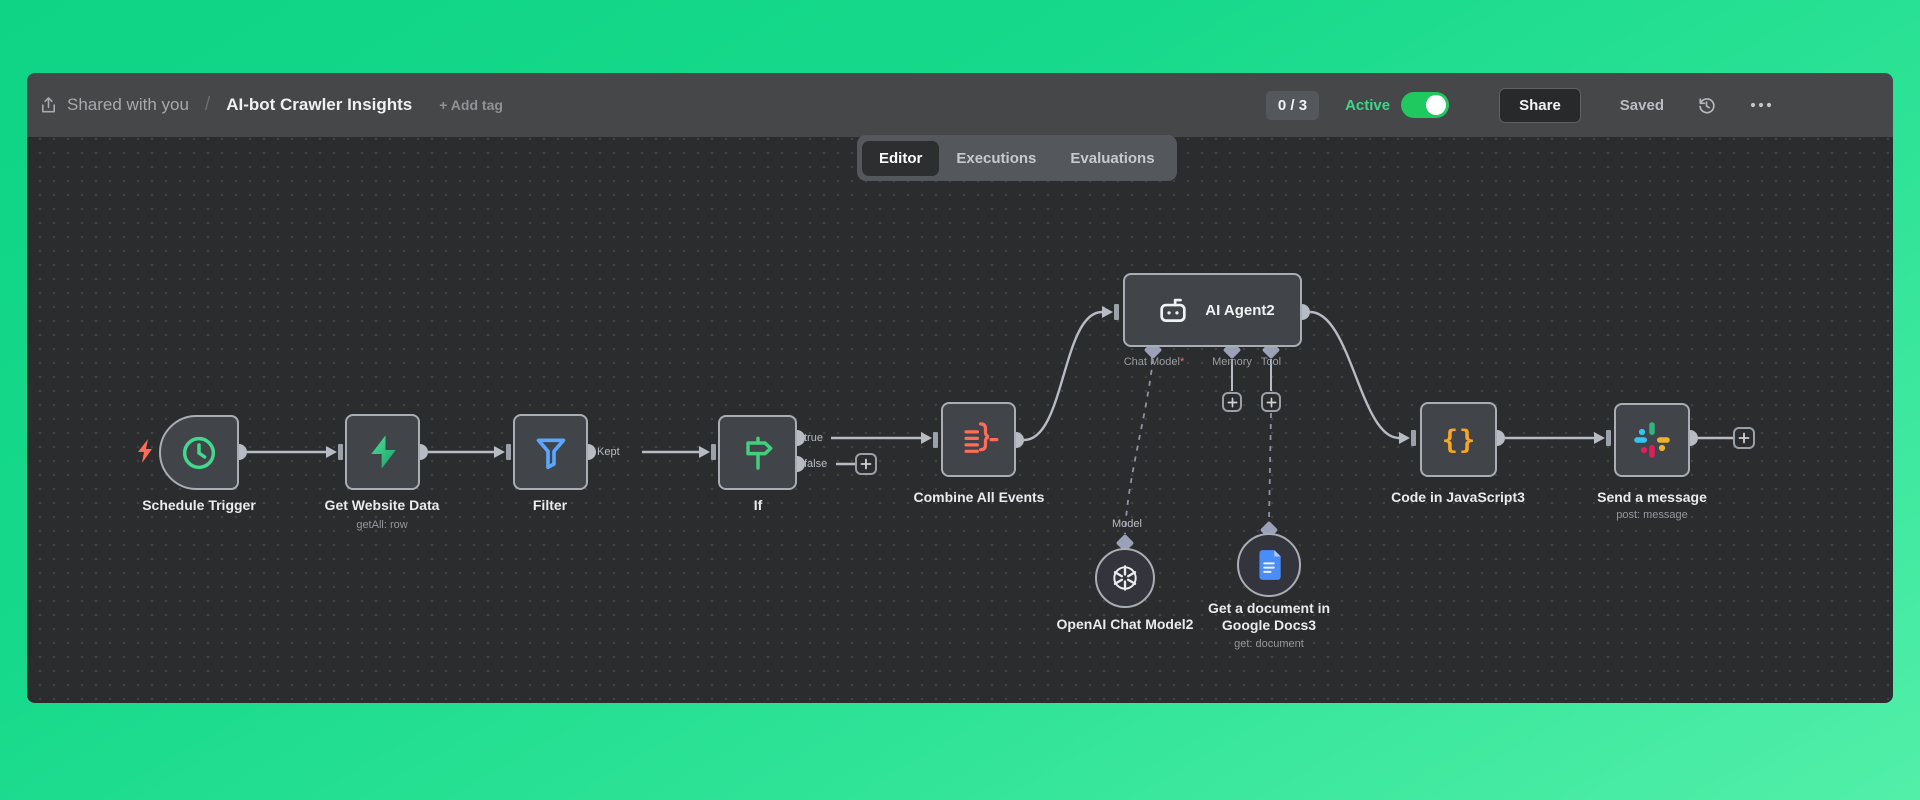  I want to click on signpost-icon, so click(758, 453).